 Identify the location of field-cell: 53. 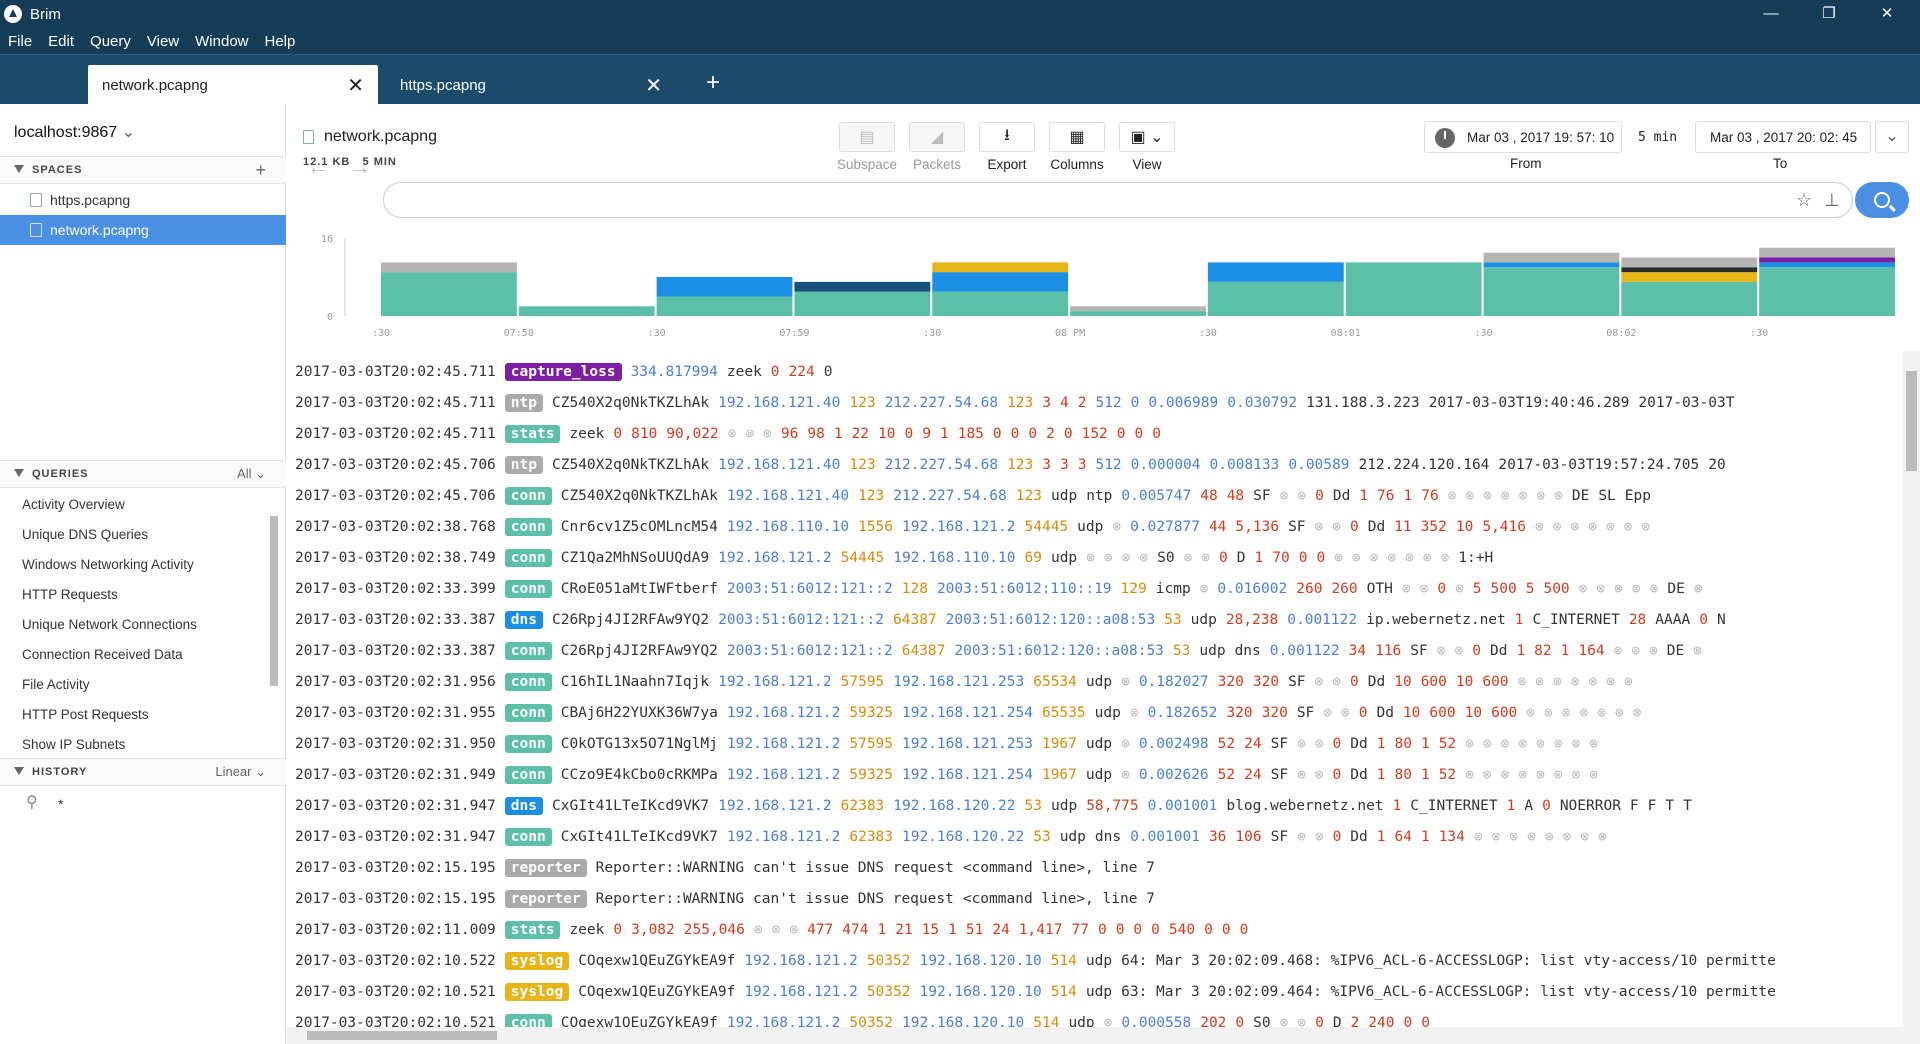
(1172, 620).